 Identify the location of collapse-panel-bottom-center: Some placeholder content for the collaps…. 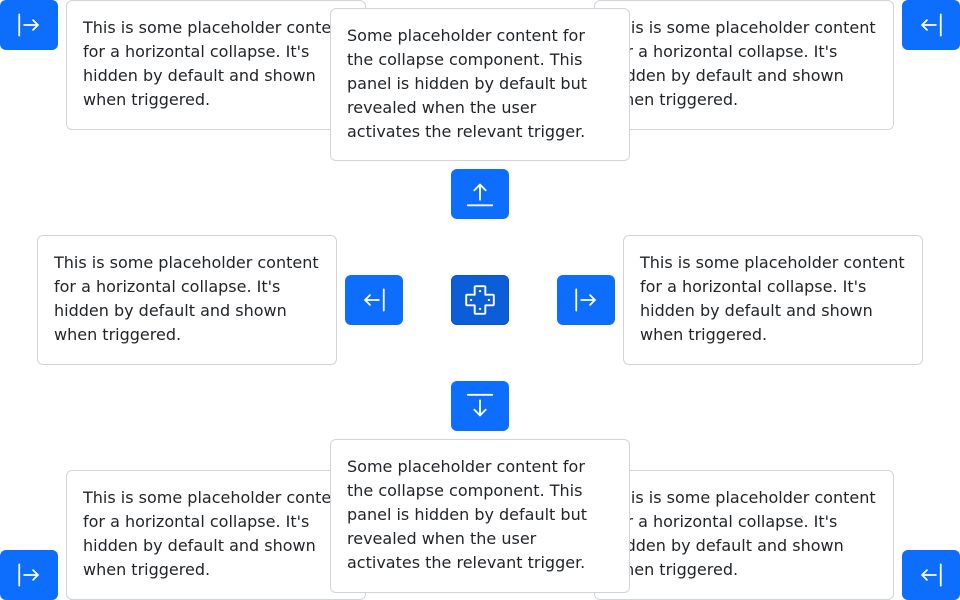
(480, 516).